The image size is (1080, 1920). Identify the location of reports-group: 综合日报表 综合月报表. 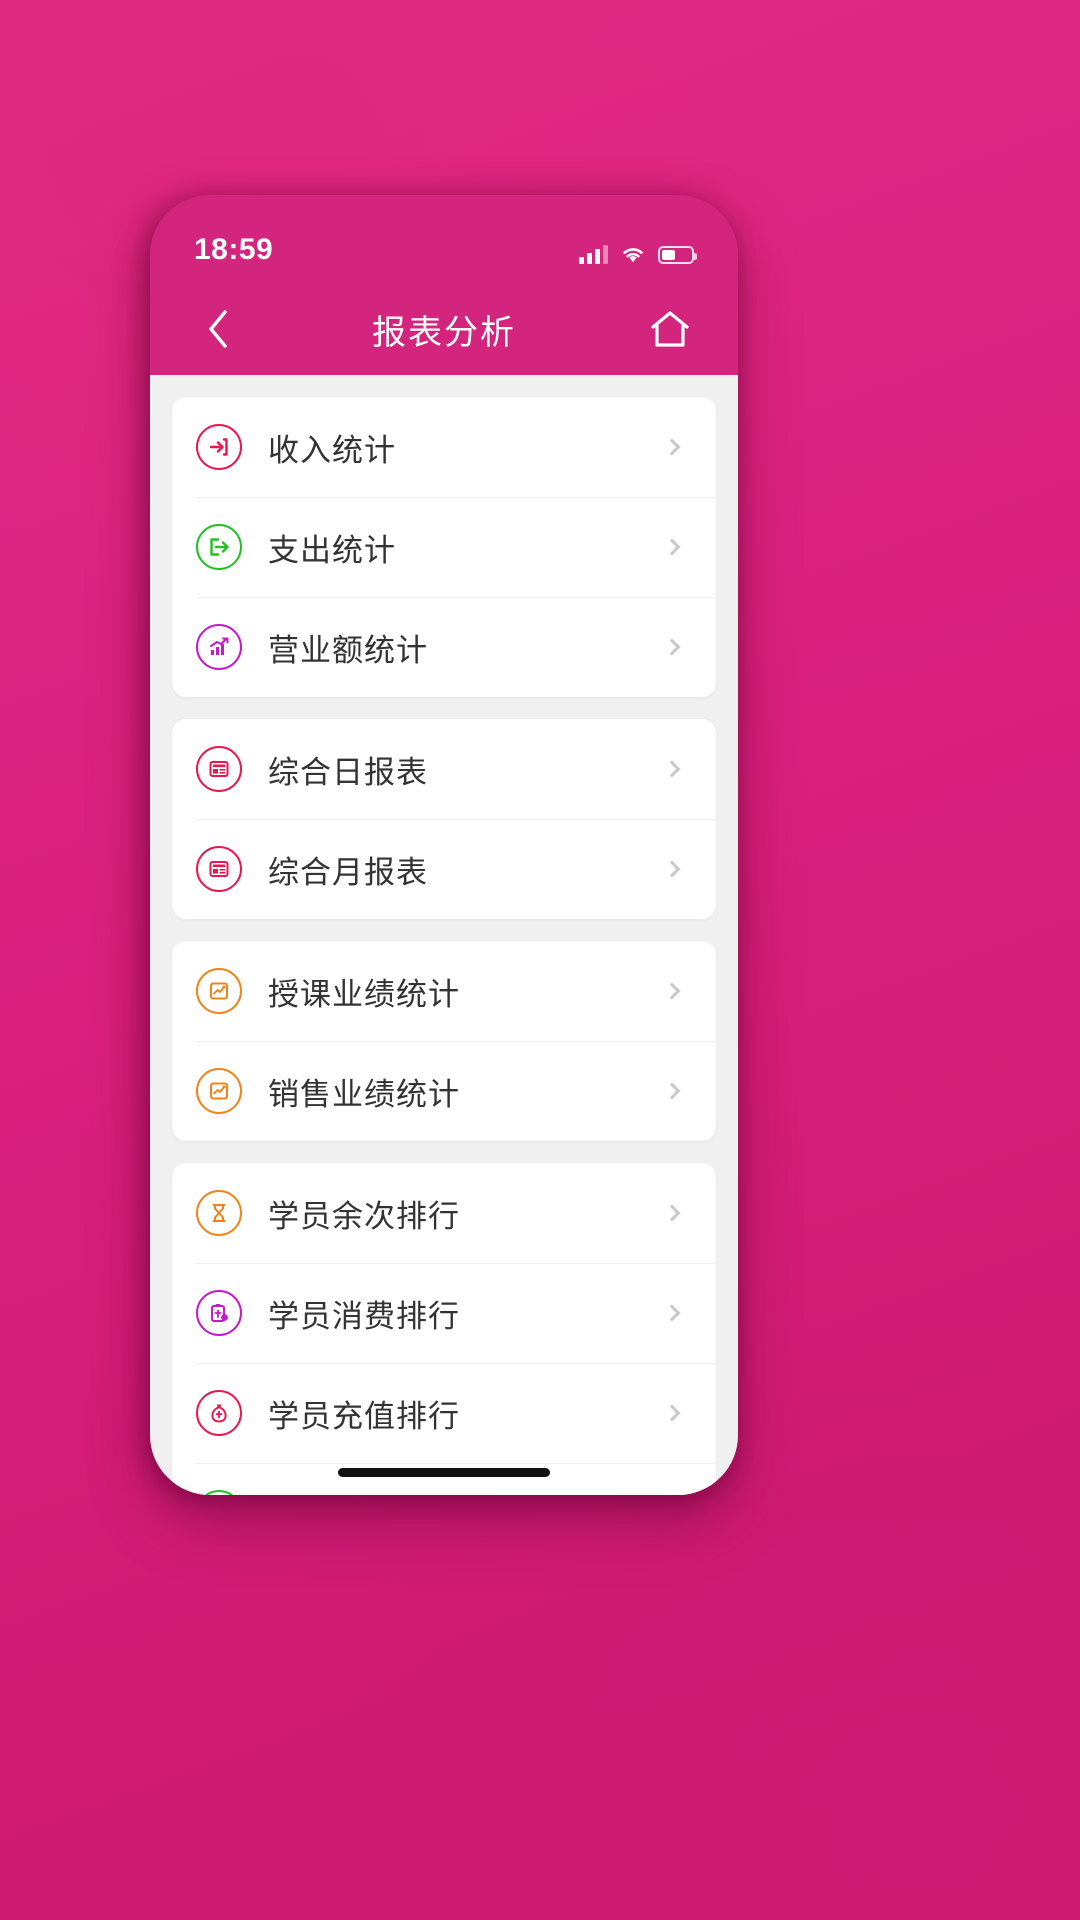
(444, 819).